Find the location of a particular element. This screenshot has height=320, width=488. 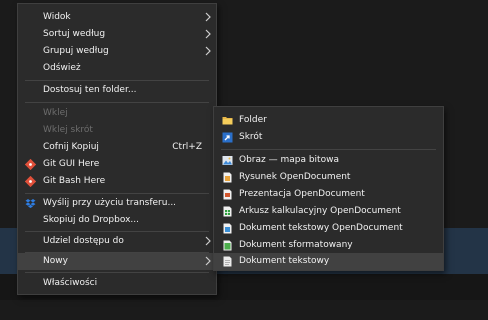

submenu-item-bitmap: Obraz — mapa bitowa is located at coordinates (328, 160).